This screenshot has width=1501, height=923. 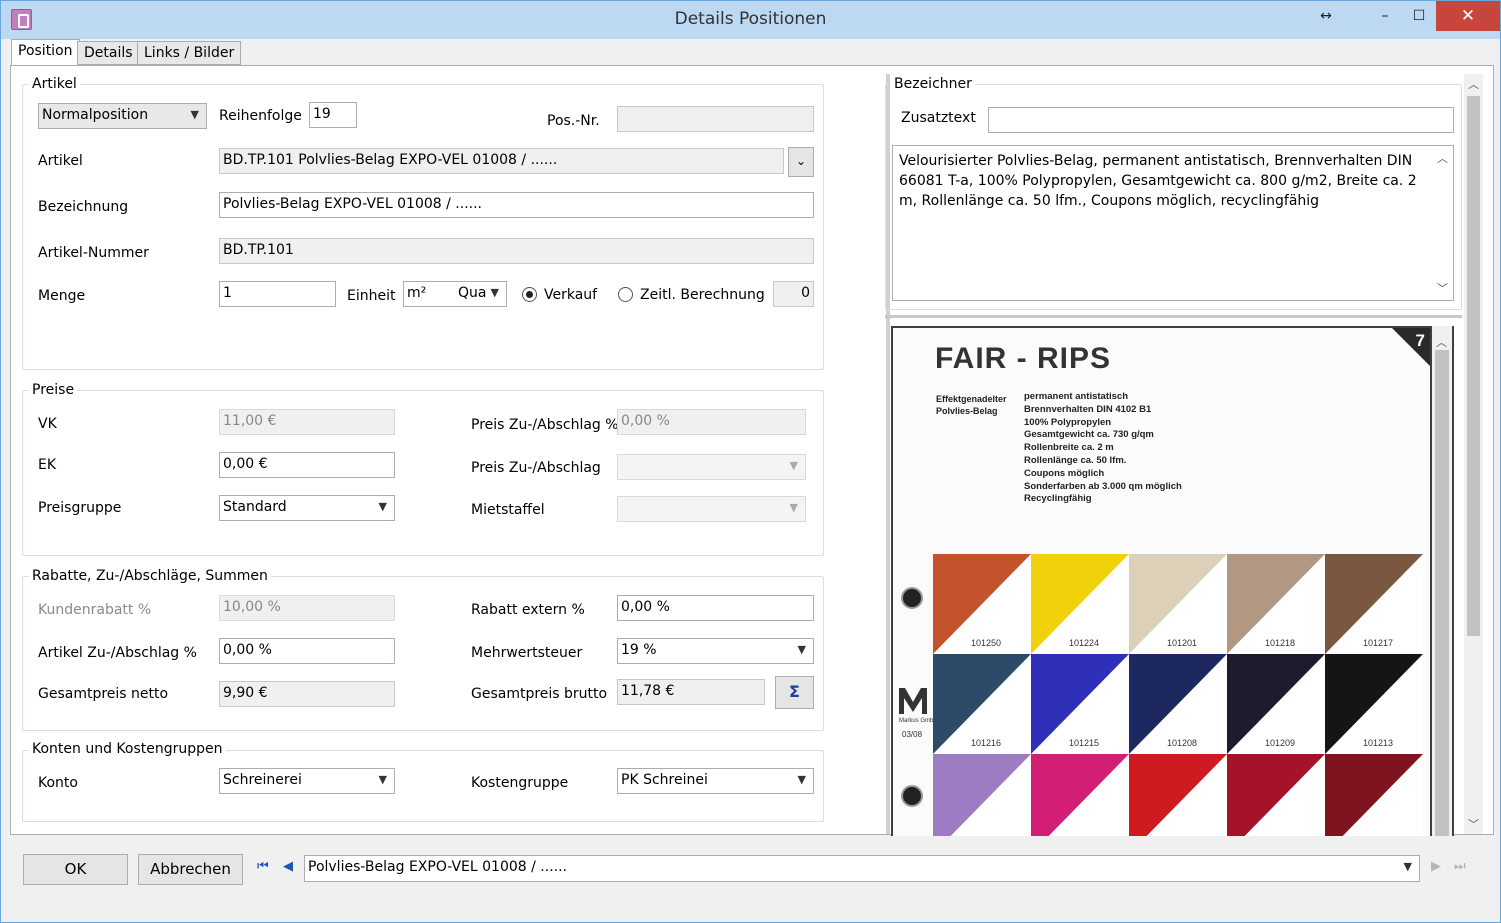 What do you see at coordinates (1378, 743) in the screenshot?
I see `swatch-code: 101213` at bounding box center [1378, 743].